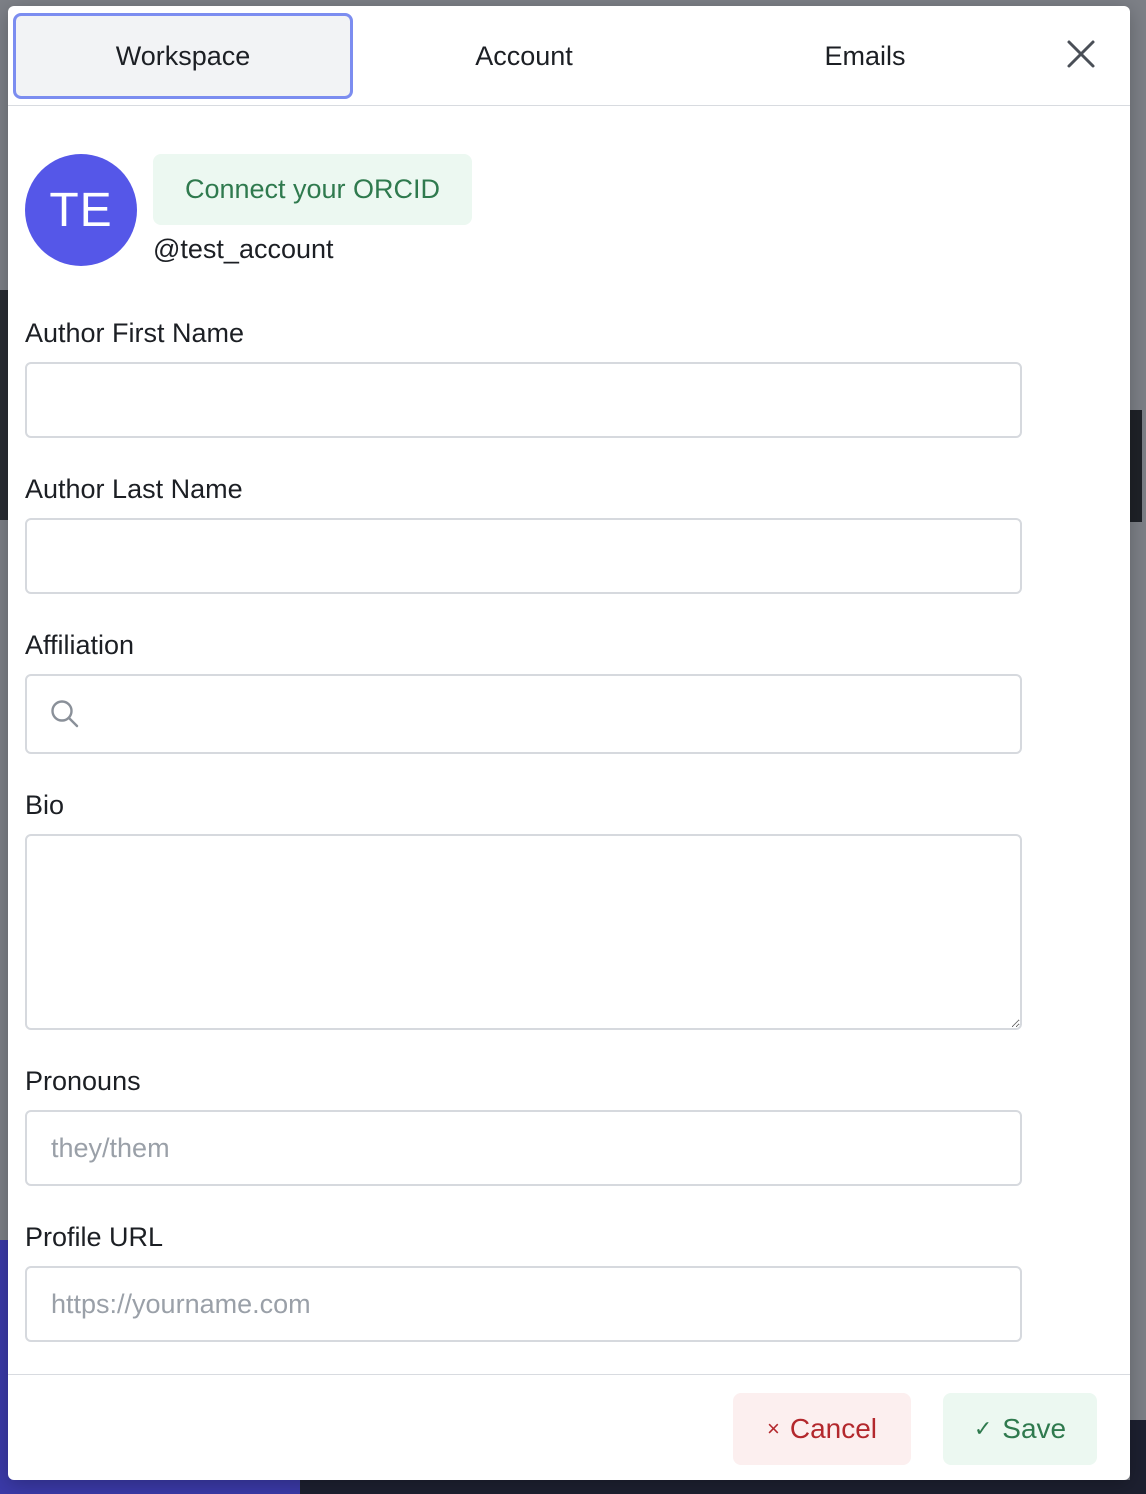 This screenshot has height=1494, width=1146. I want to click on bio-label: Bio, so click(45, 805).